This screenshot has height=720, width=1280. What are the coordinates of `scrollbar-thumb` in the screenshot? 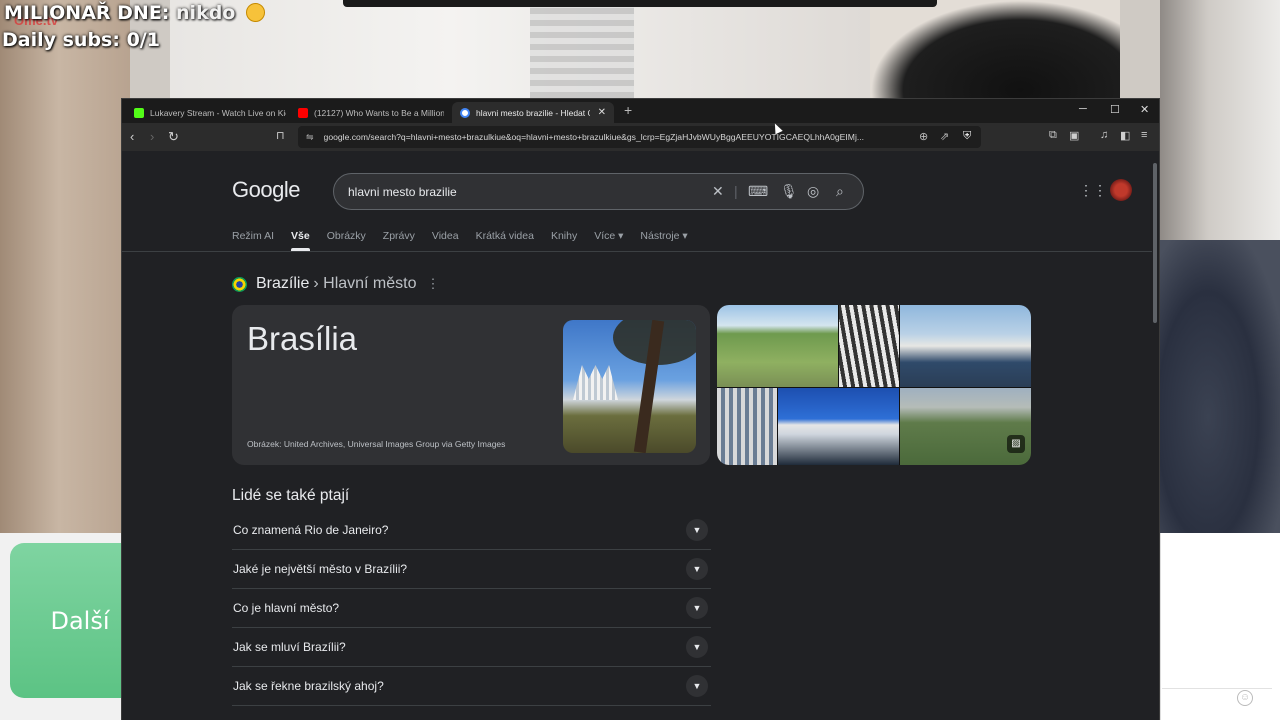 It's located at (1155, 243).